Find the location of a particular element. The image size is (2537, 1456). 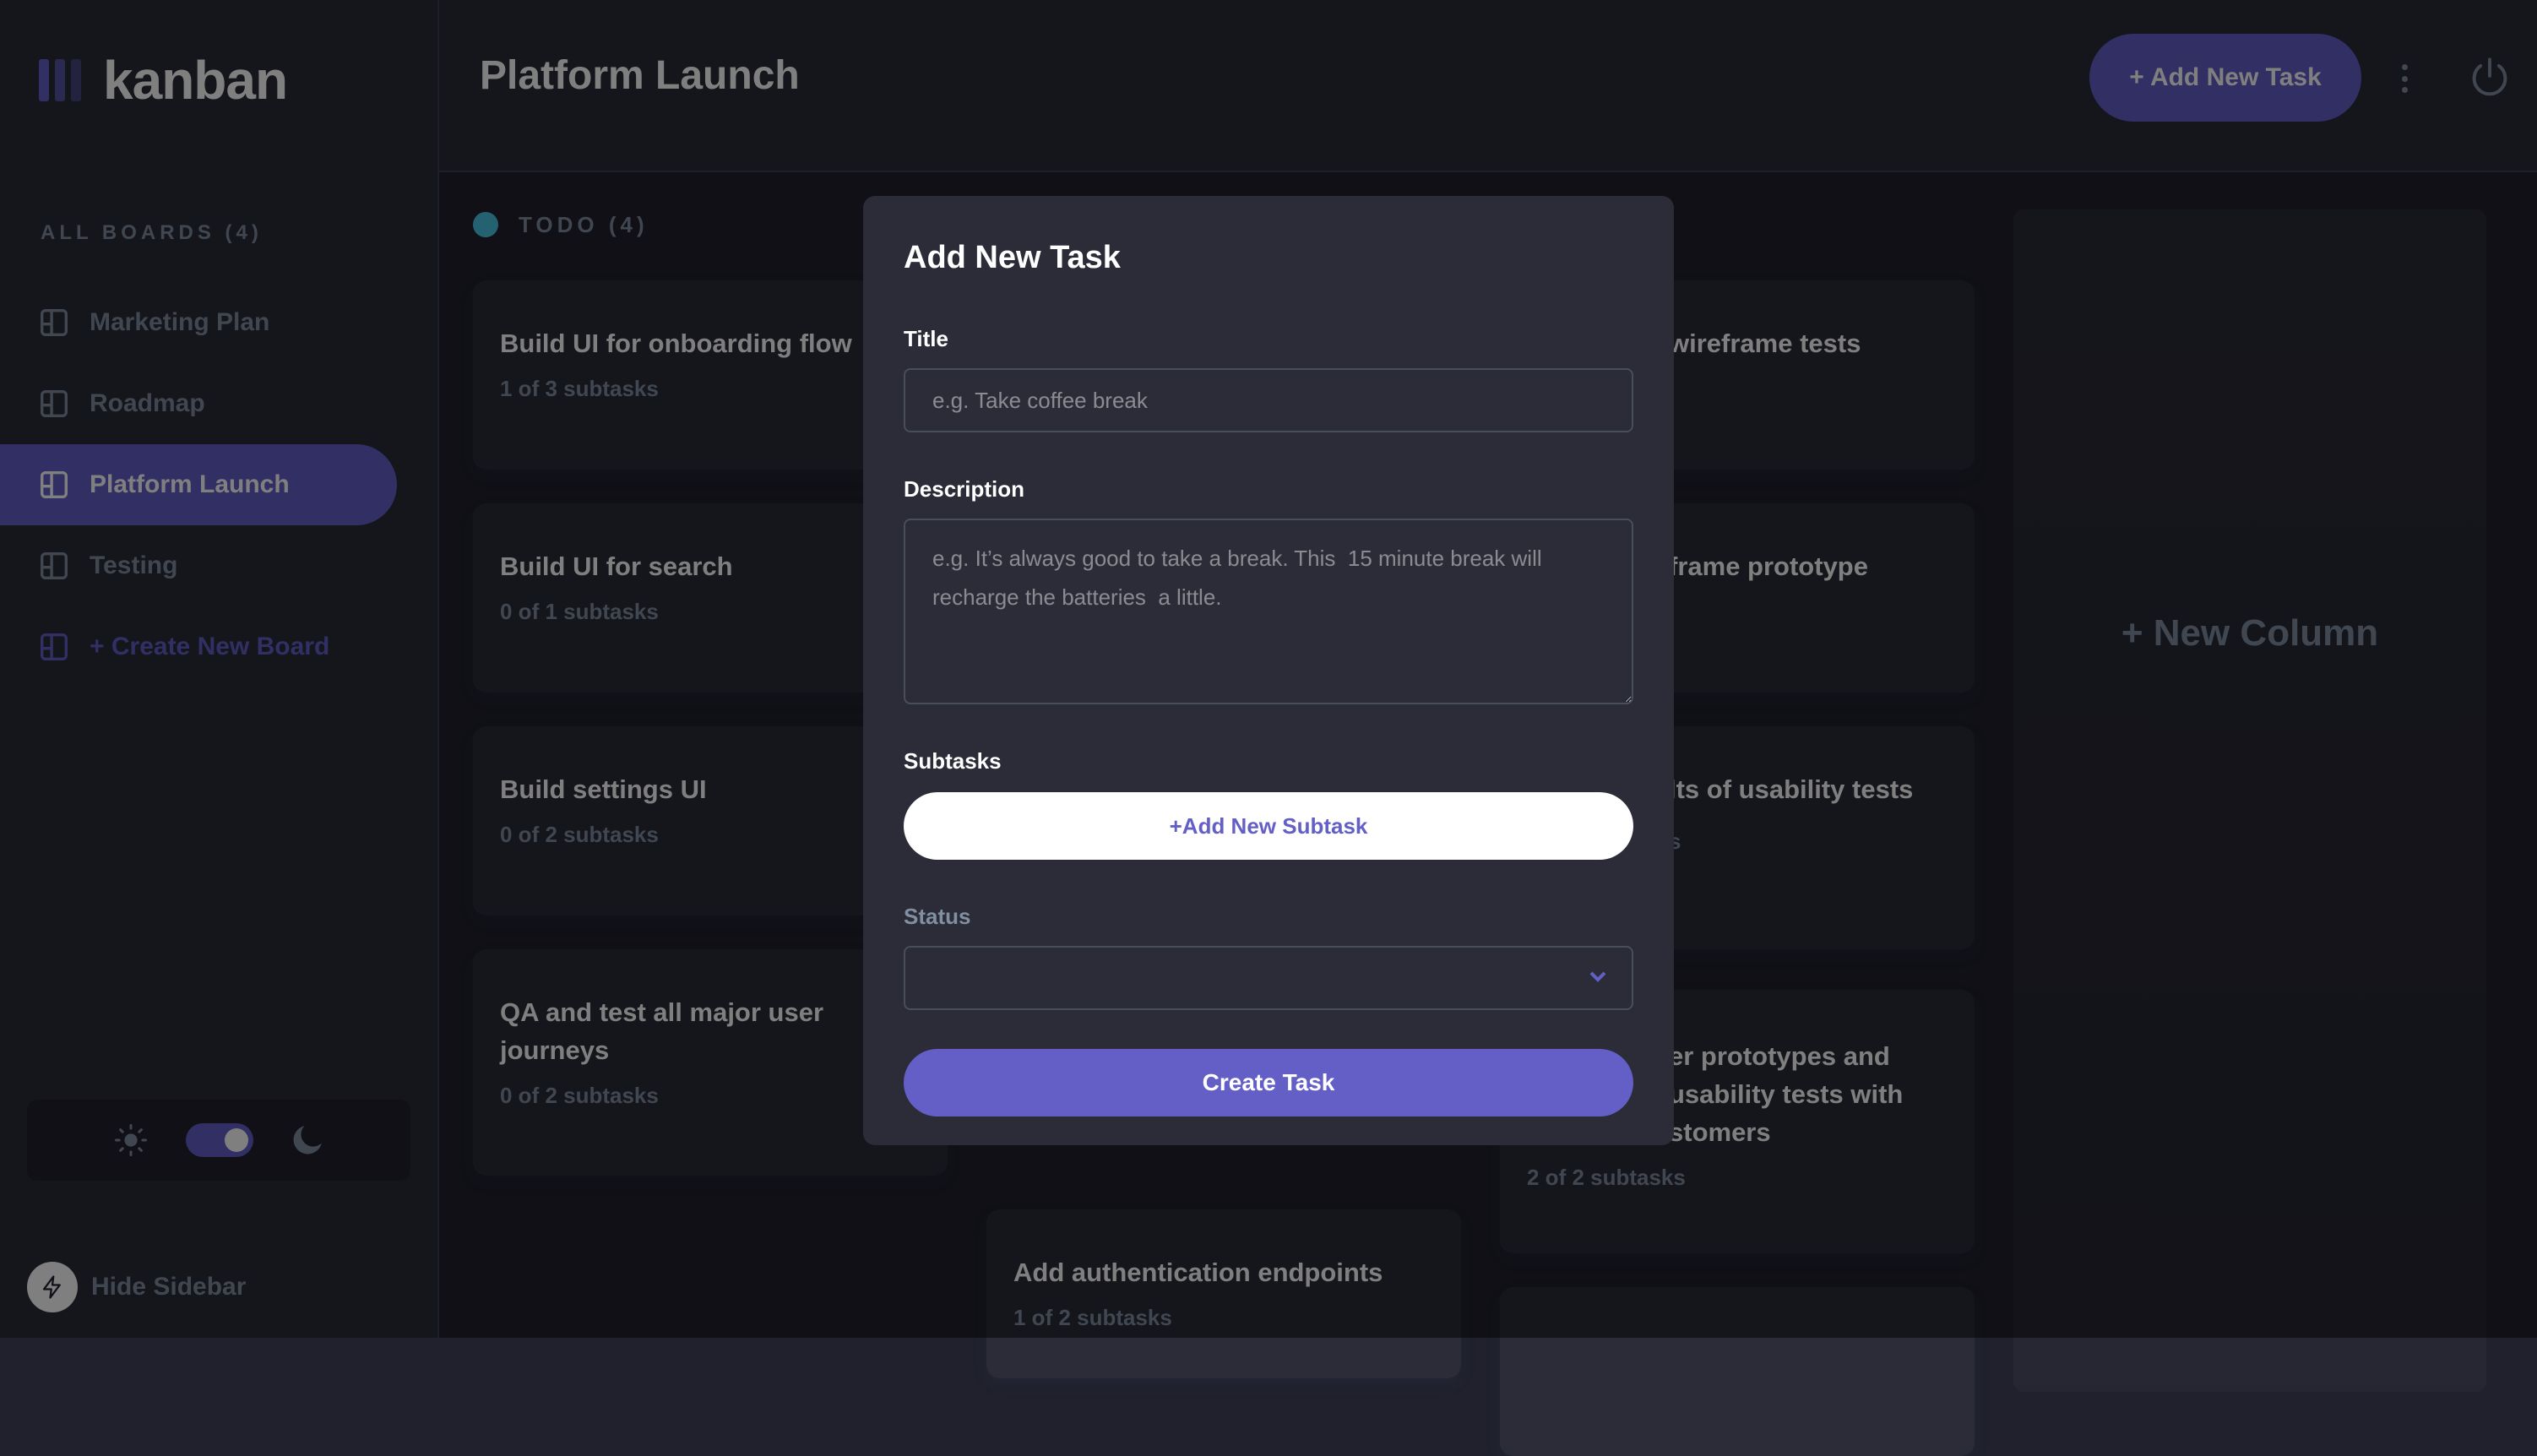

title-input is located at coordinates (1268, 400).